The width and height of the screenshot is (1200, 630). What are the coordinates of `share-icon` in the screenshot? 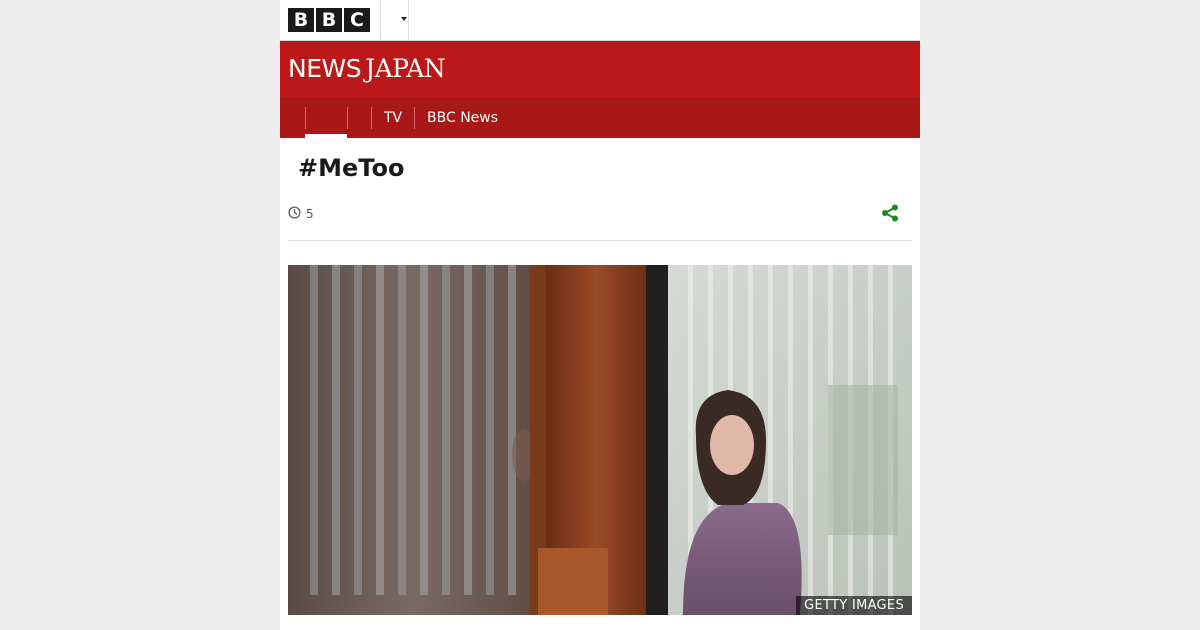 It's located at (890, 213).